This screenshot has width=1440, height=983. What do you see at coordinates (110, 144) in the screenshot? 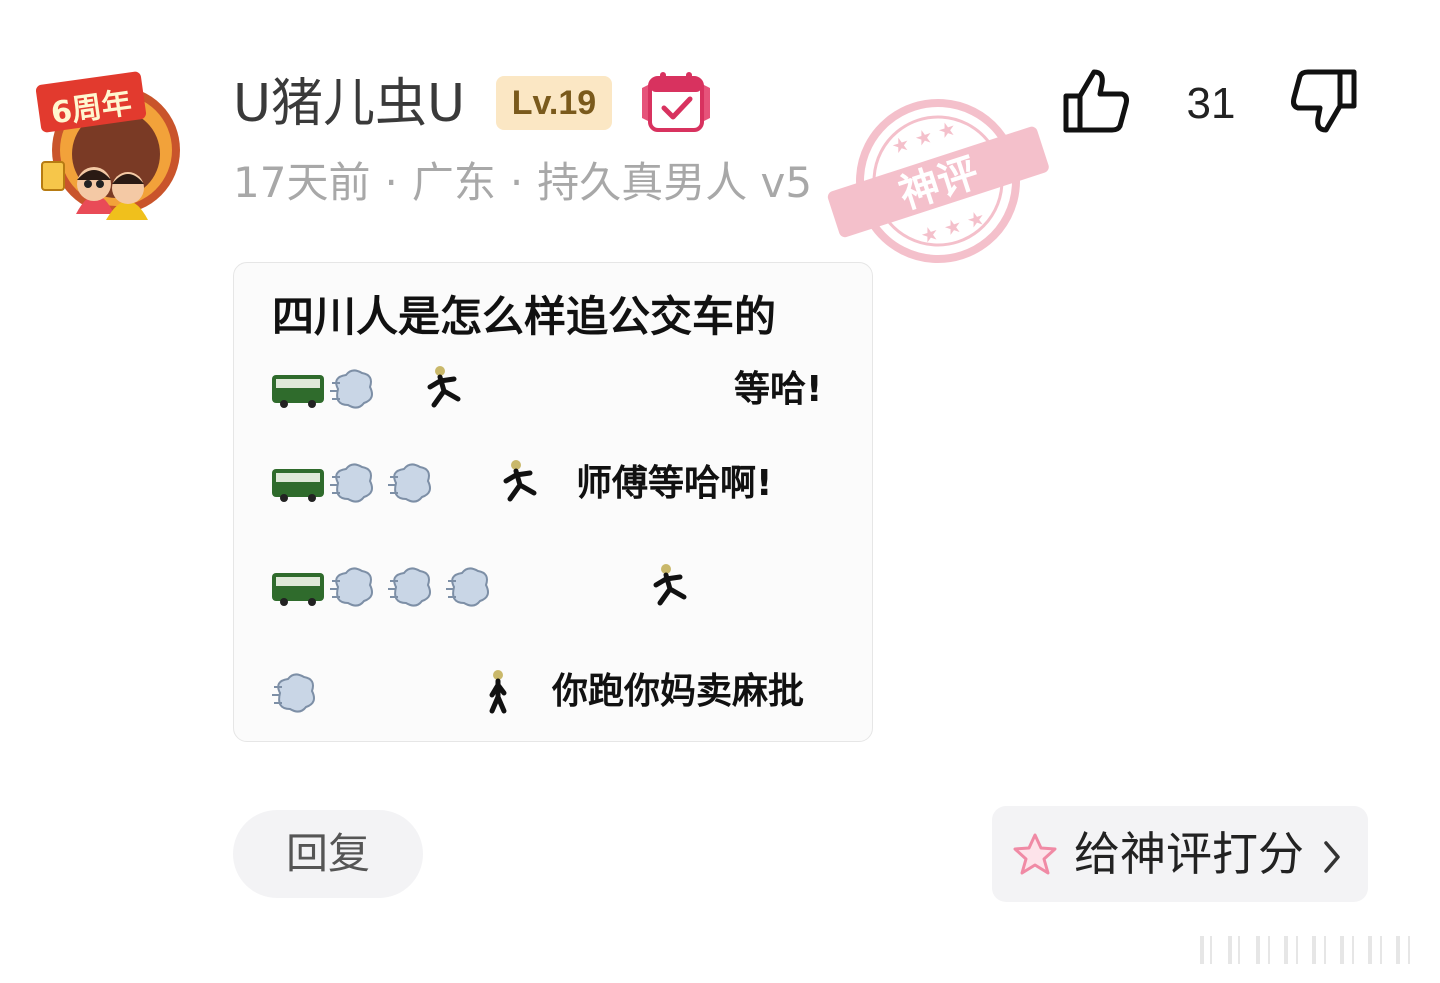
I see `avatar: 6周年` at bounding box center [110, 144].